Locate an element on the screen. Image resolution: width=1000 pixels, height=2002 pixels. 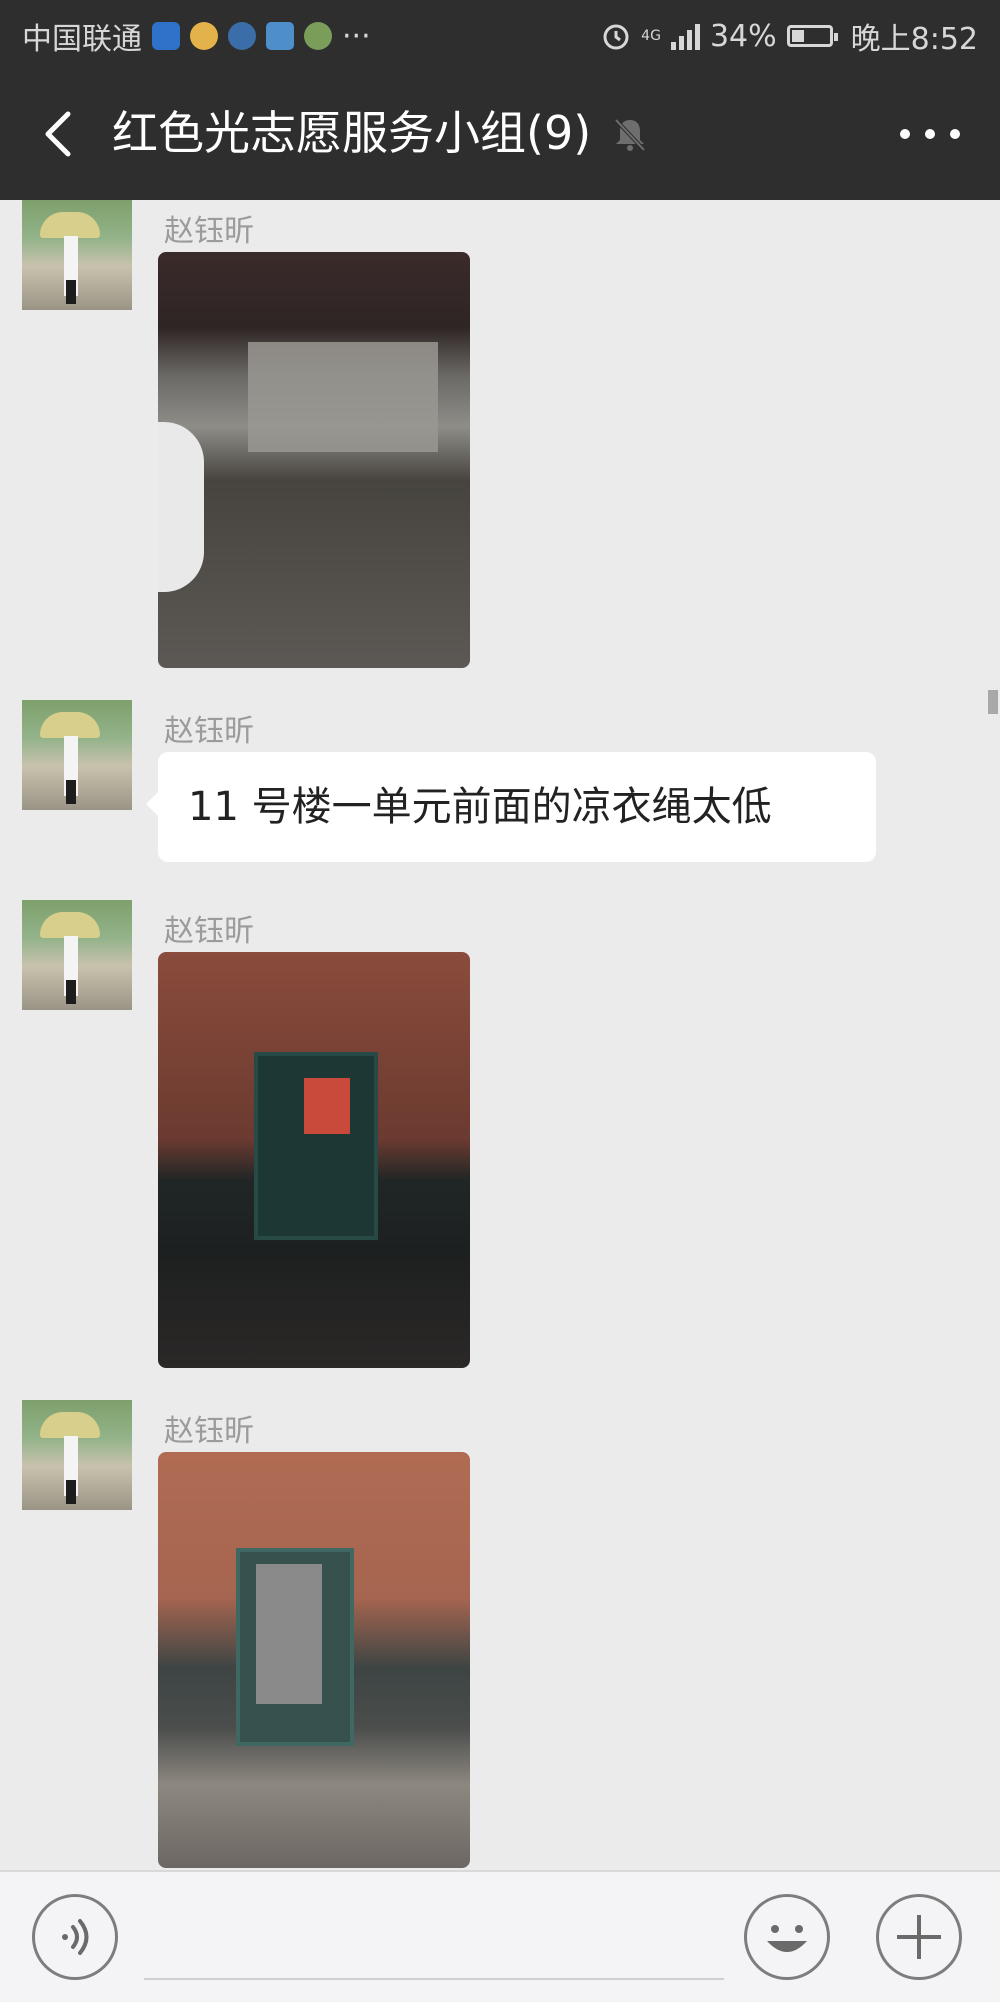
more-icon is located at coordinates (930, 134).